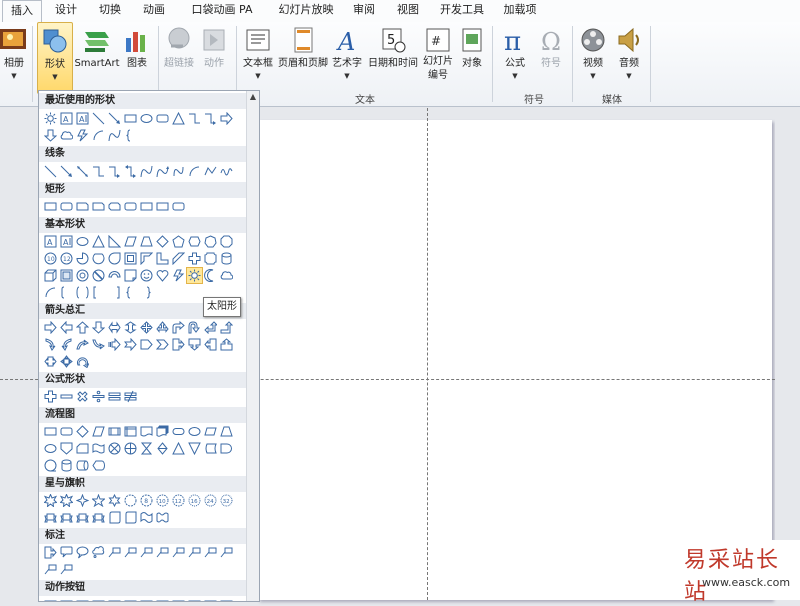 The height and width of the screenshot is (606, 800). Describe the element at coordinates (98, 500) in the screenshot. I see `shape-star5-icon` at that location.